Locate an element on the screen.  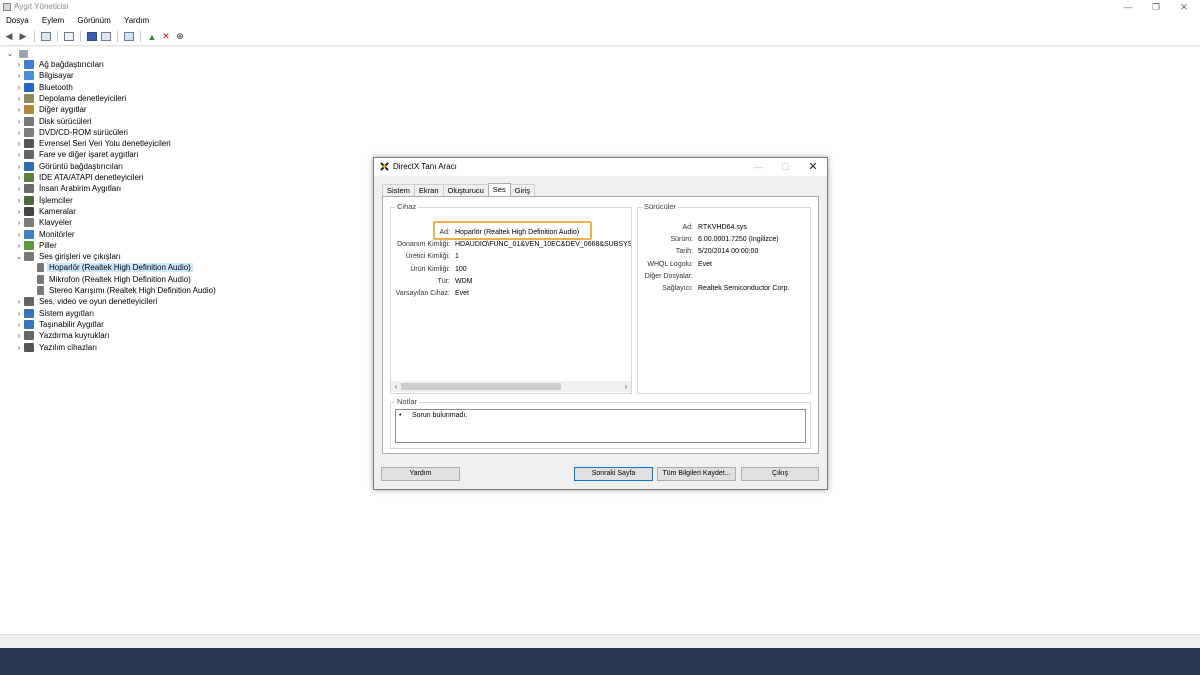
dialog-minimize-button: — is located at coordinates (758, 167).